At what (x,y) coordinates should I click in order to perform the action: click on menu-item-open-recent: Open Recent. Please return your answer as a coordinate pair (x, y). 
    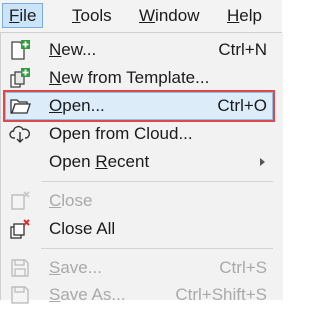
    Looking at the image, I should click on (139, 162).